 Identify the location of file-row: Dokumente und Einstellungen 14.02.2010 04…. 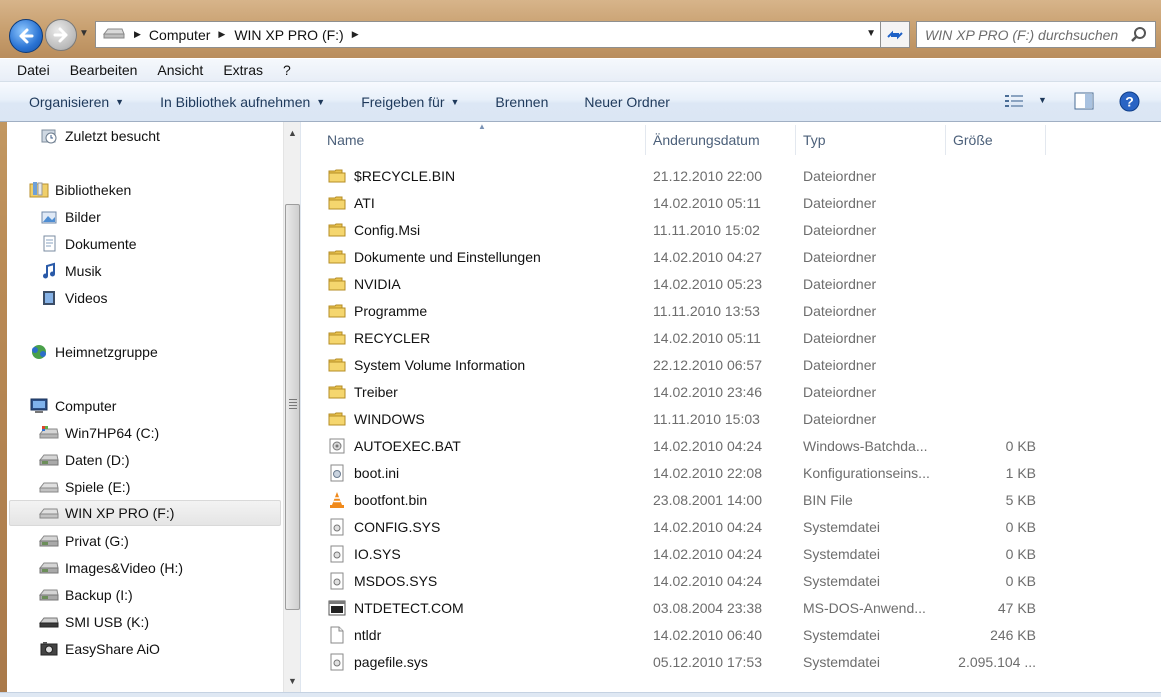
(684, 257).